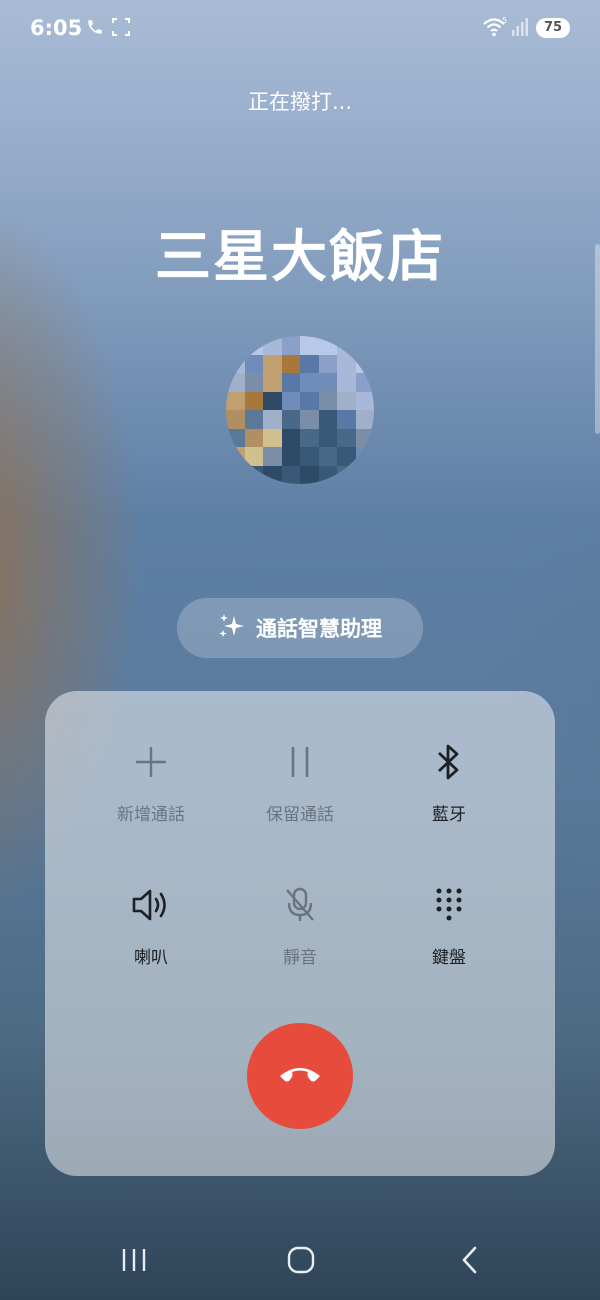 The height and width of the screenshot is (1300, 600). What do you see at coordinates (470, 1260) in the screenshot?
I see `back-icon` at bounding box center [470, 1260].